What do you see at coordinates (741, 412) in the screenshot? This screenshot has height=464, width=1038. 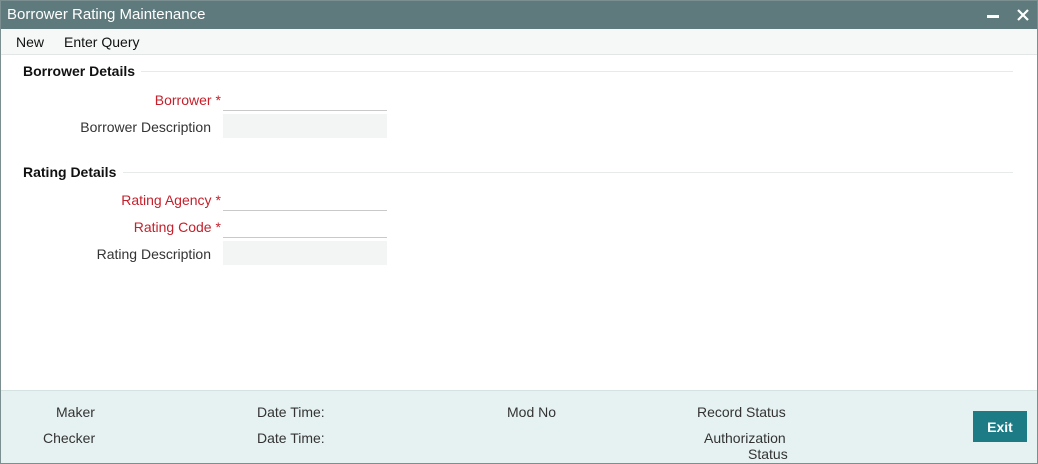 I see `record-status-label: Record Status` at bounding box center [741, 412].